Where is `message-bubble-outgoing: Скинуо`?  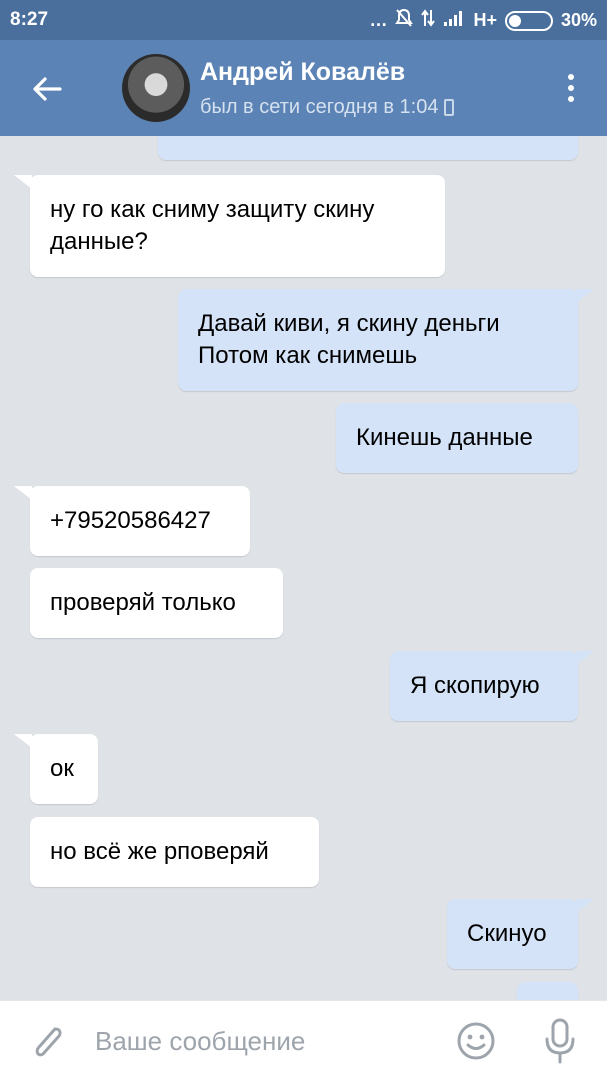
message-bubble-outgoing: Скинуо is located at coordinates (520, 934).